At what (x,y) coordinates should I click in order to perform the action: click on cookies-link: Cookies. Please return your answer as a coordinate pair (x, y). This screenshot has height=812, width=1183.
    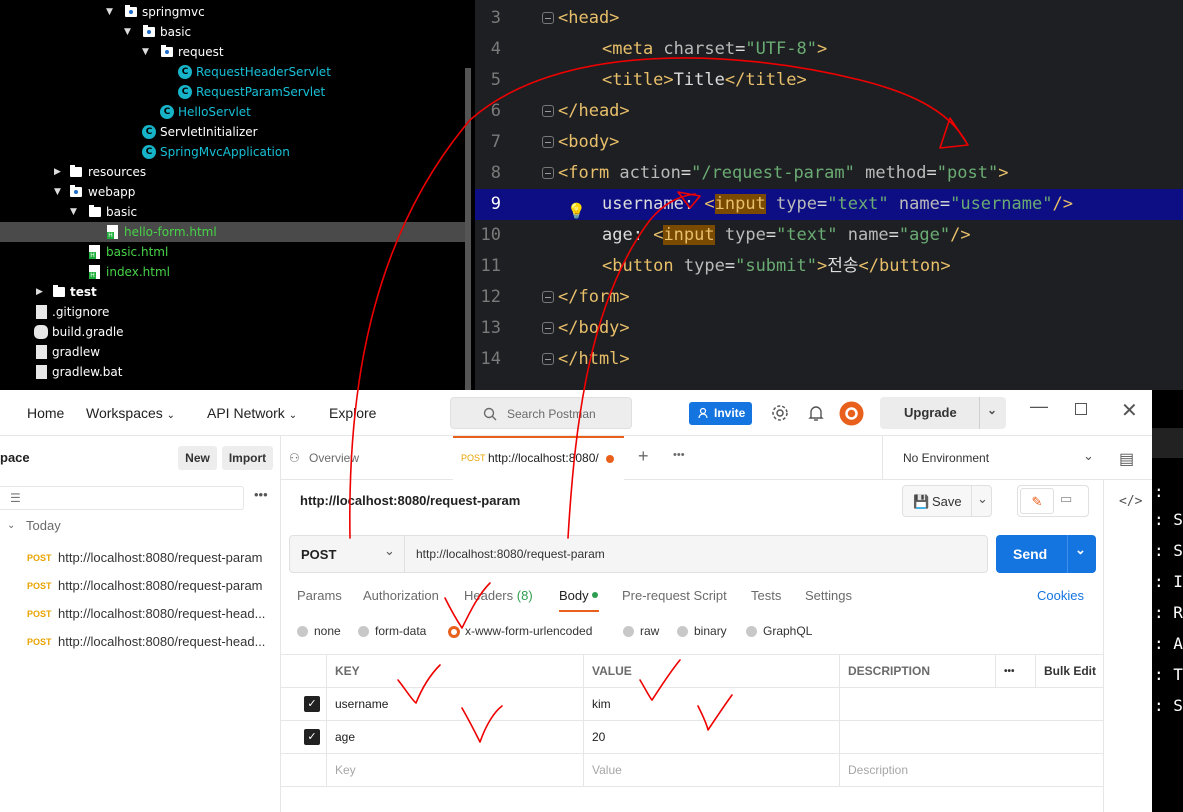
    Looking at the image, I should click on (1060, 595).